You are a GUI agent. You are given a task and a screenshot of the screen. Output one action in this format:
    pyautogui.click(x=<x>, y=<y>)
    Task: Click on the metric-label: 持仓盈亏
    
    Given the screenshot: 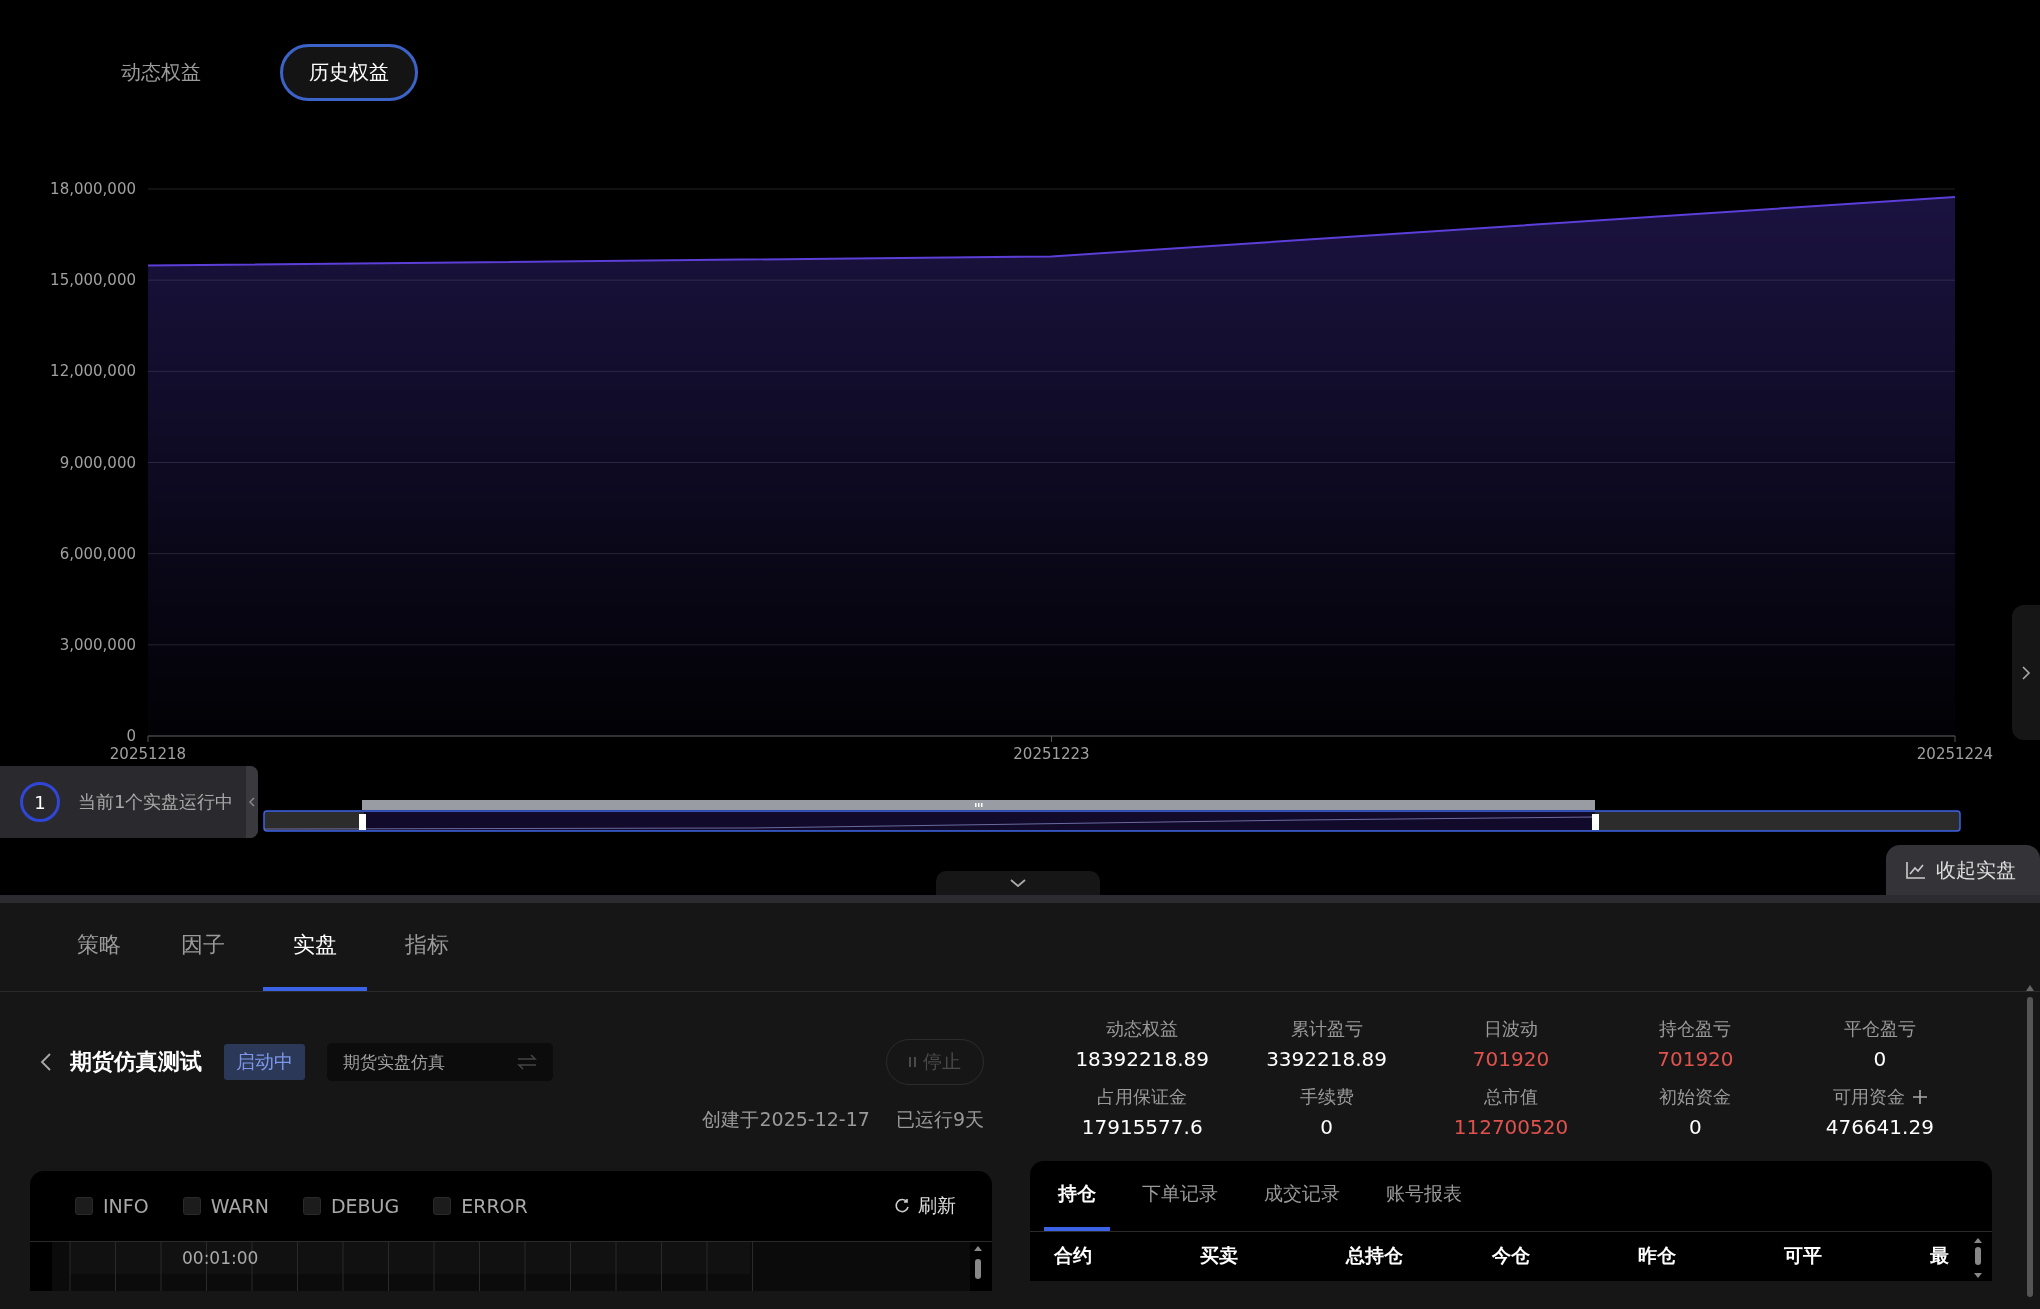 What is the action you would take?
    pyautogui.click(x=1695, y=1029)
    